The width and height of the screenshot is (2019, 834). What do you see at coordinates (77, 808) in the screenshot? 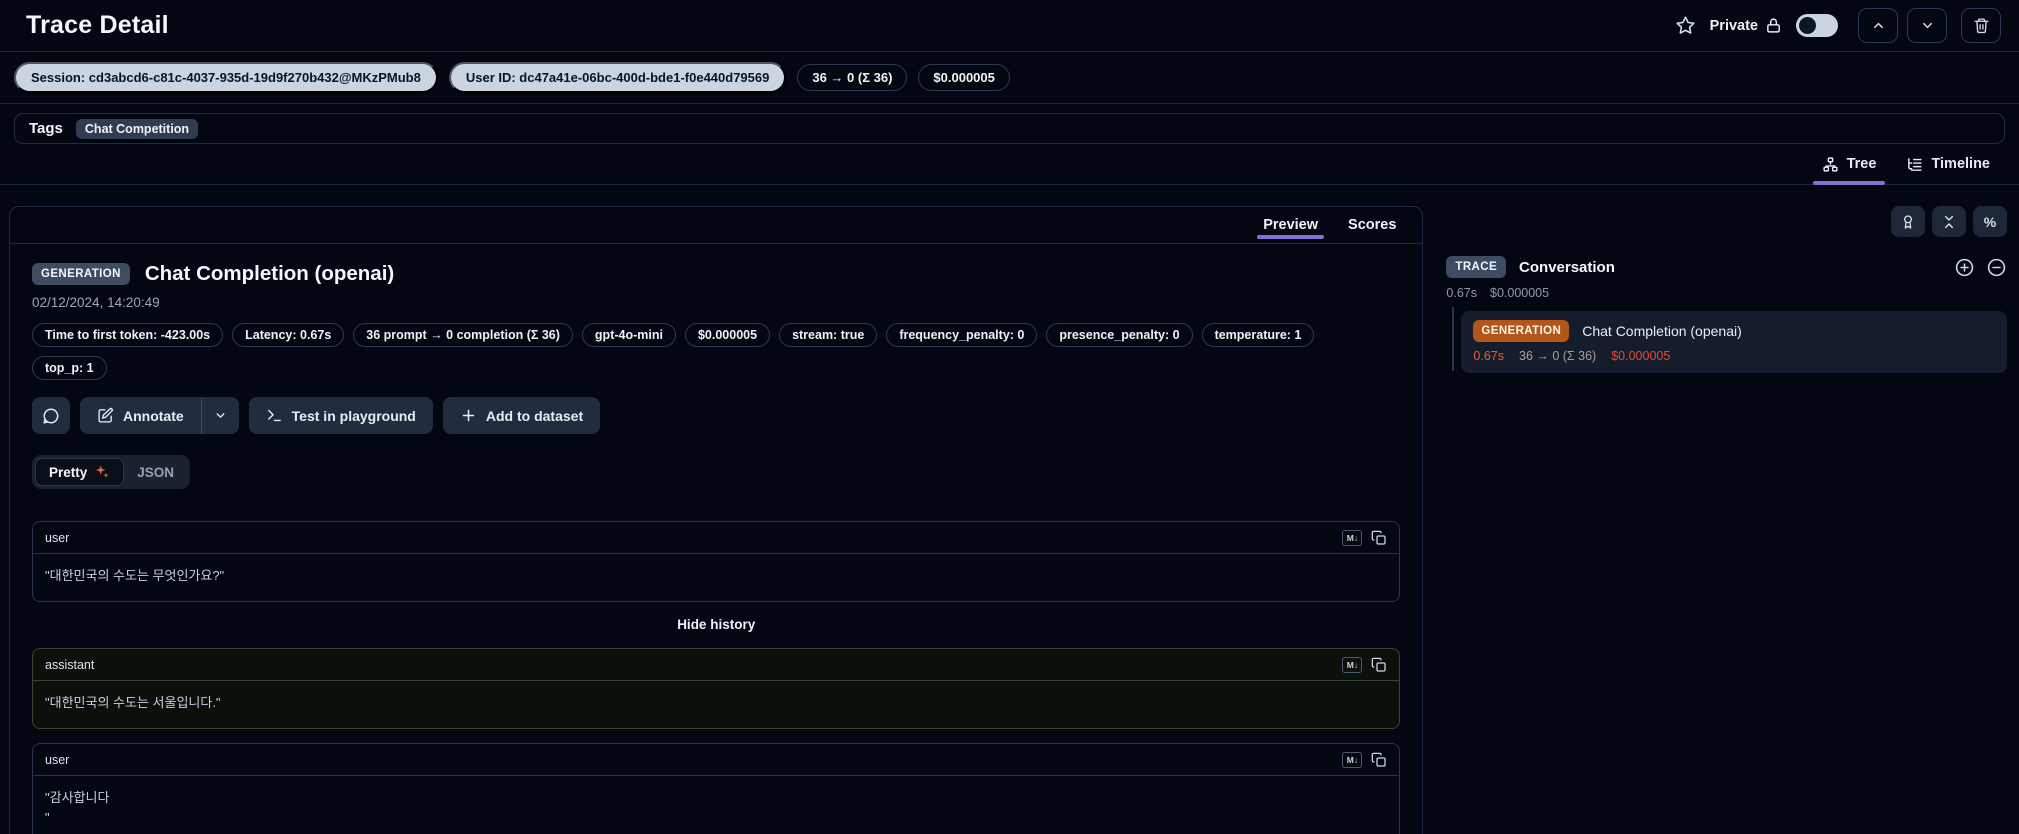
I see `message-content: "감사합니다 "` at bounding box center [77, 808].